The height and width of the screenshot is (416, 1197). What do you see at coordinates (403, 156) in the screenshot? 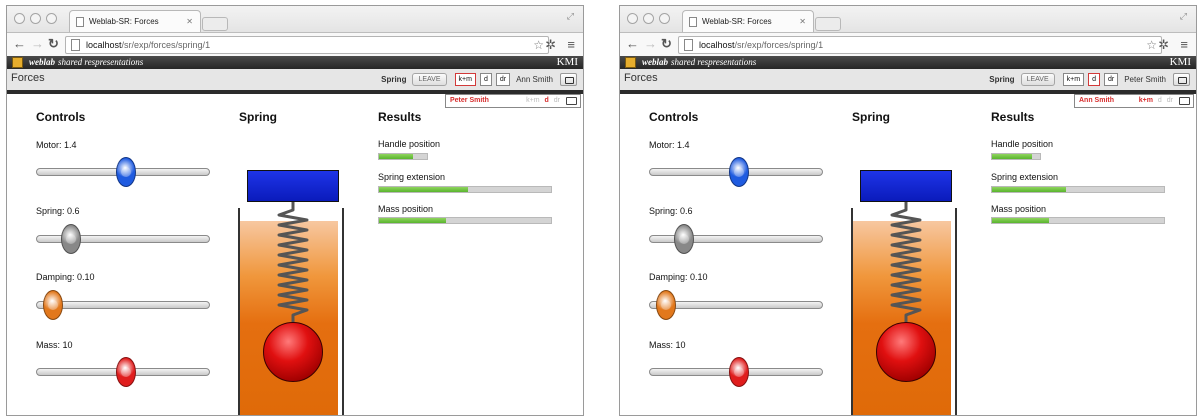
I see `handle-position-bar` at bounding box center [403, 156].